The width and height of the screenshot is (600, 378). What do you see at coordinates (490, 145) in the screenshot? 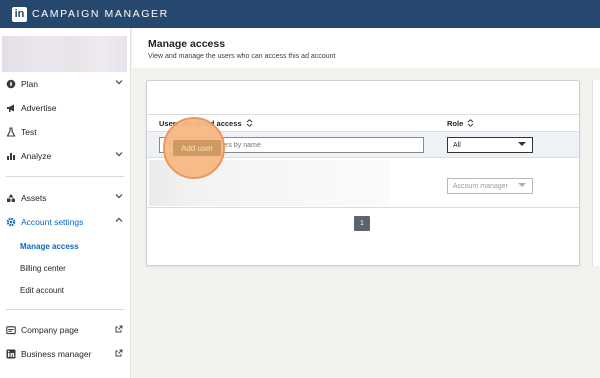
I see `role-filter-select: All` at bounding box center [490, 145].